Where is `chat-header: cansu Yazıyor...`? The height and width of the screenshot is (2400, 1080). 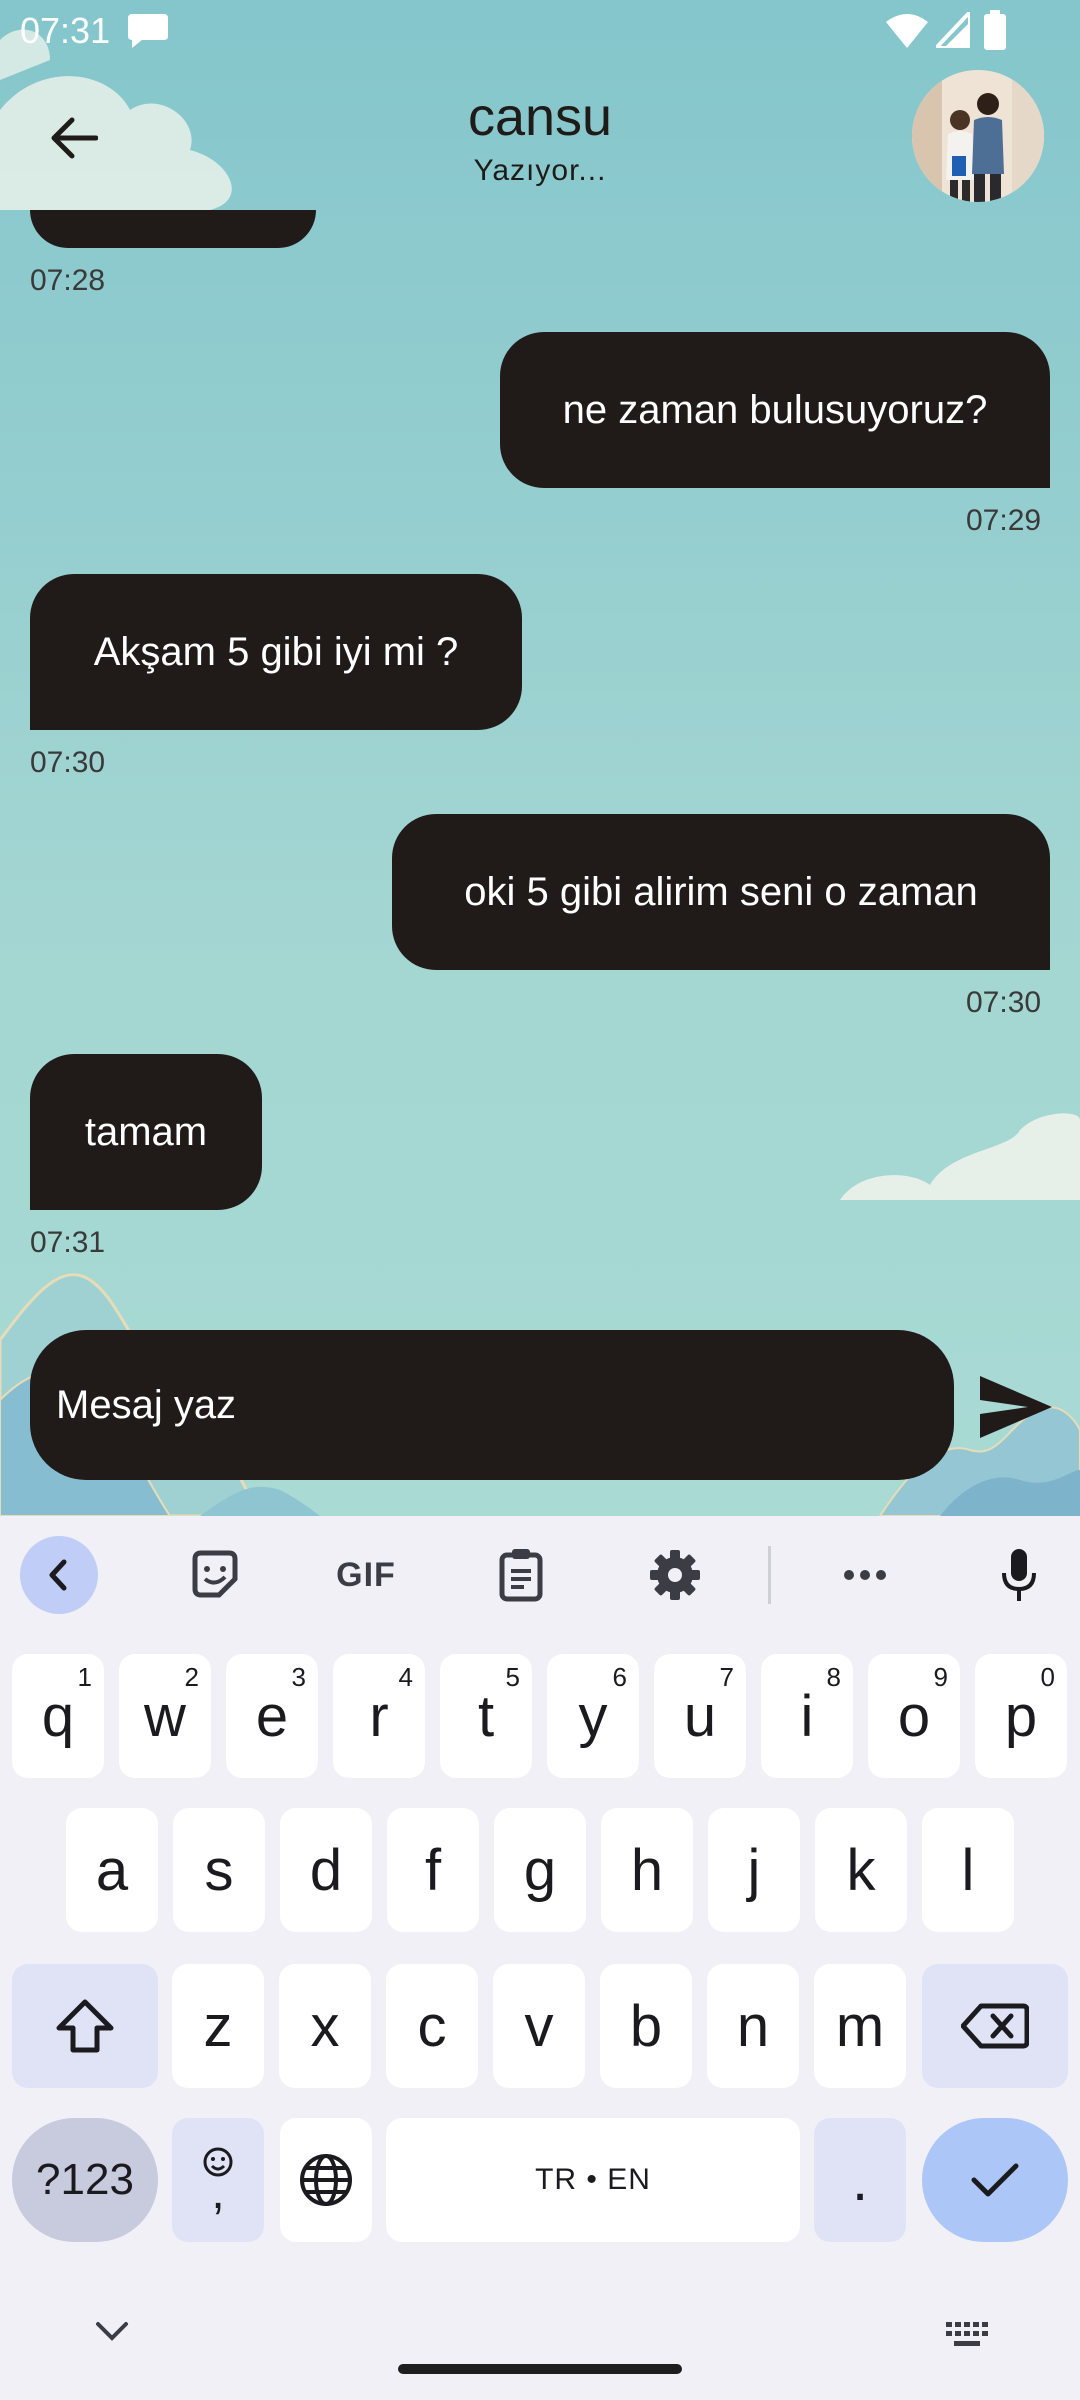
chat-header: cansu Yazıyor... is located at coordinates (540, 139).